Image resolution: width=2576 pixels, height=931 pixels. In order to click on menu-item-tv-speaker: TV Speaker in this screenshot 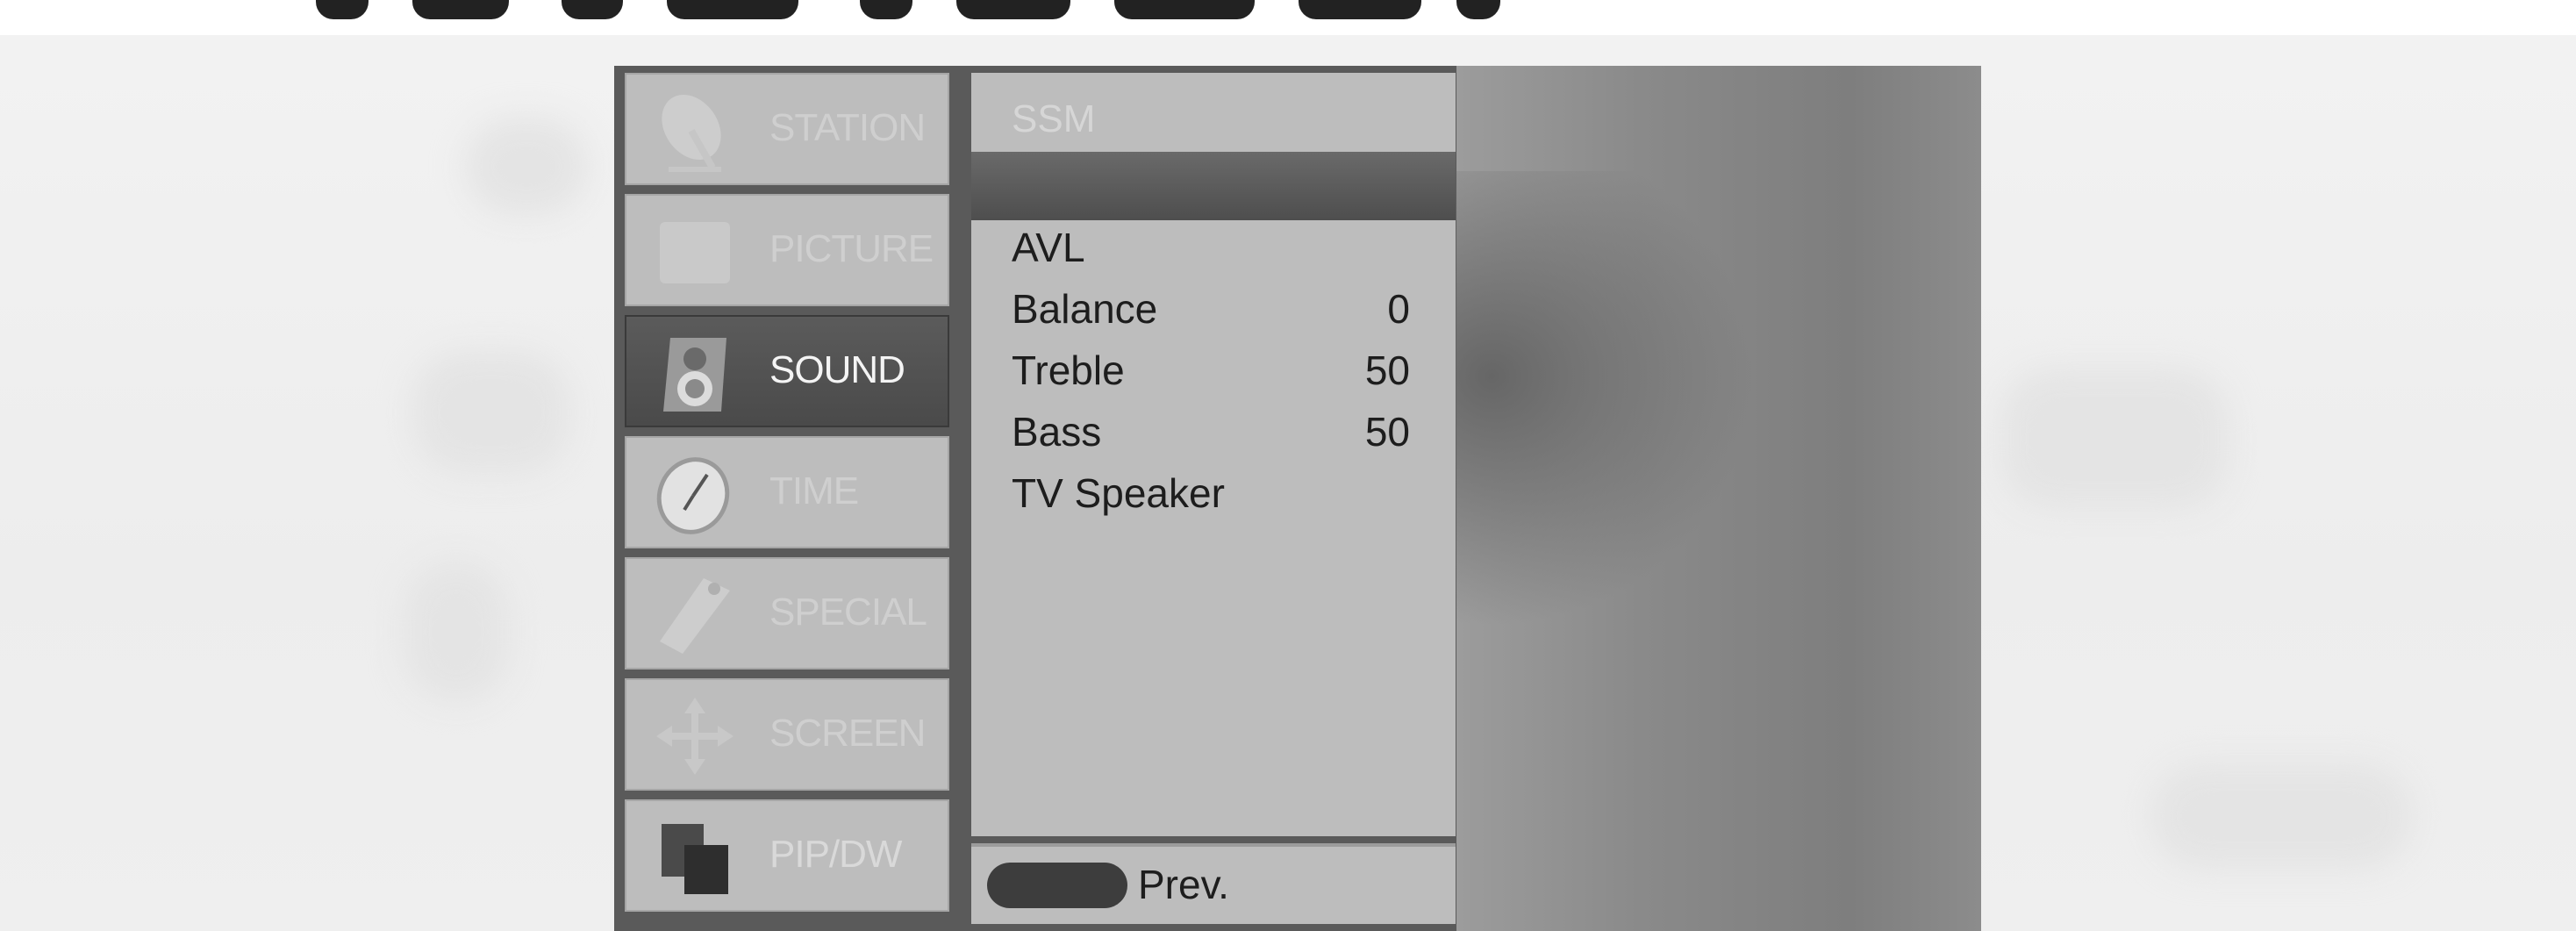, I will do `click(1213, 495)`.